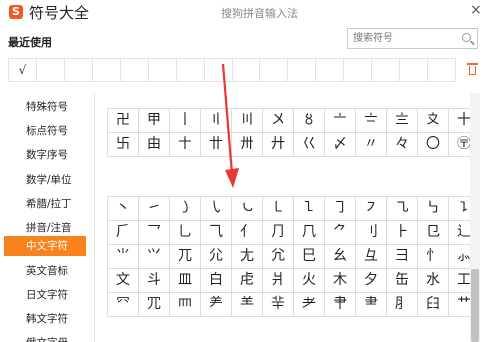 Image resolution: width=488 pixels, height=342 pixels. Describe the element at coordinates (123, 209) in the screenshot. I see `chinese-char-cell: 丶` at that location.